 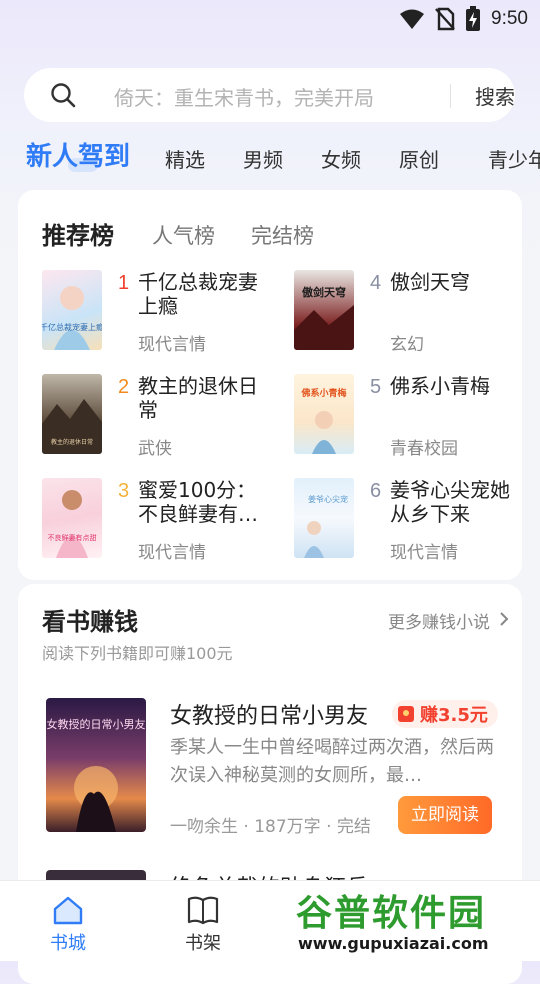 What do you see at coordinates (328, 499) in the screenshot?
I see `cover-title: 姜爷心尖宠` at bounding box center [328, 499].